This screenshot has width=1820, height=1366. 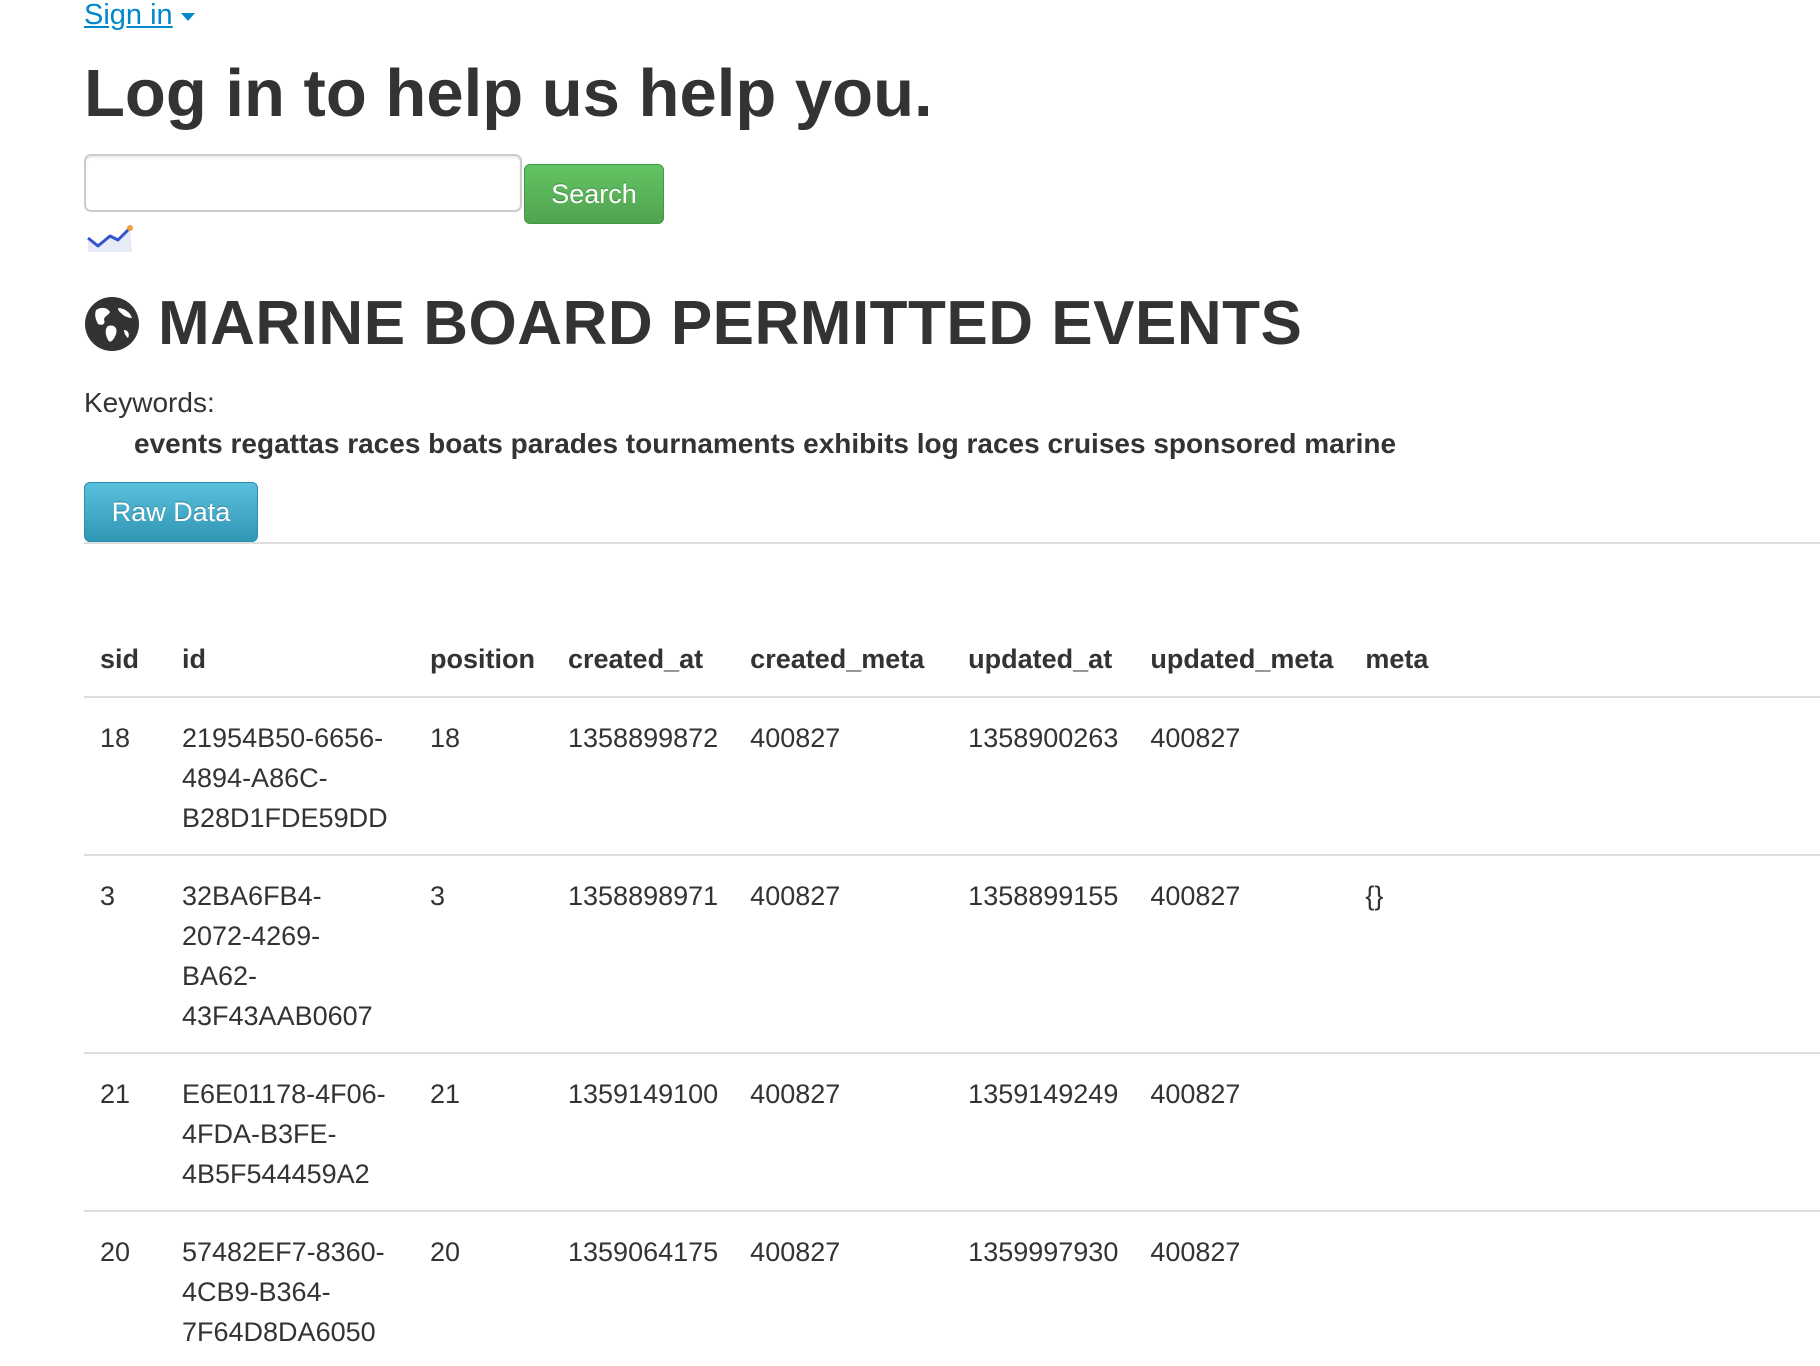 I want to click on signin-label: Sign in, so click(x=128, y=15).